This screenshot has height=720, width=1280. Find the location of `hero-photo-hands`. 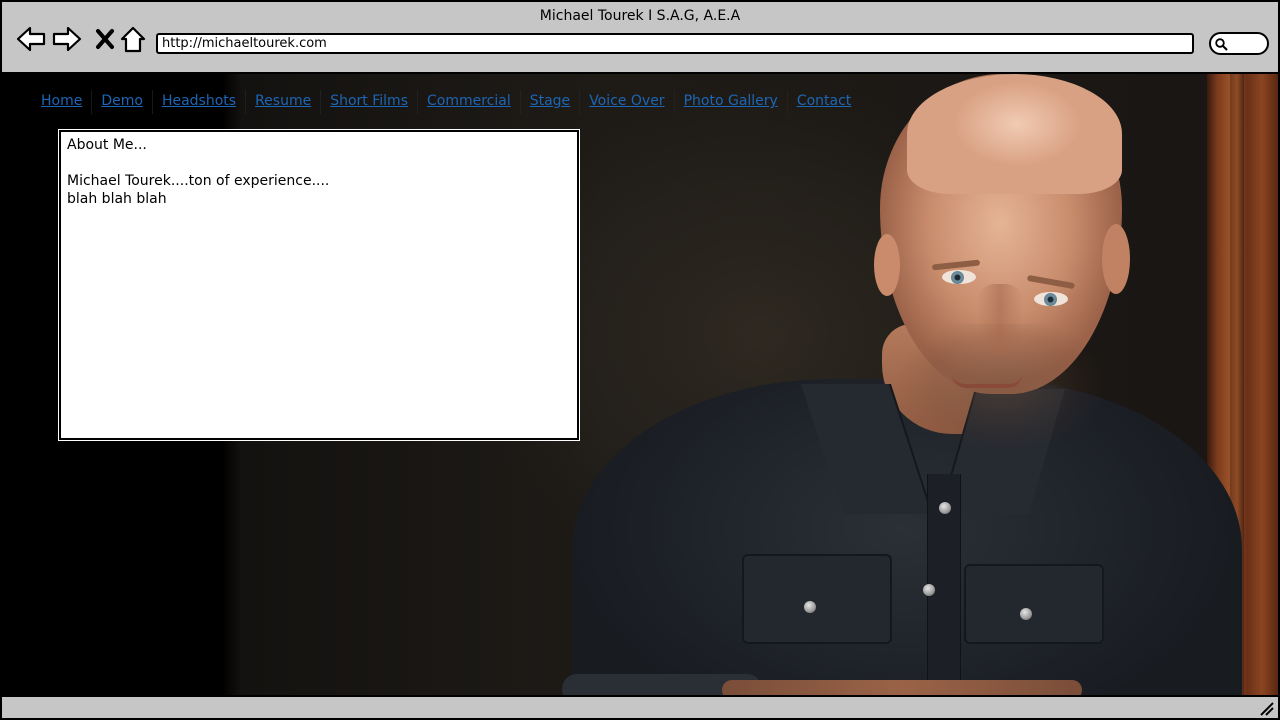

hero-photo-hands is located at coordinates (902, 687).